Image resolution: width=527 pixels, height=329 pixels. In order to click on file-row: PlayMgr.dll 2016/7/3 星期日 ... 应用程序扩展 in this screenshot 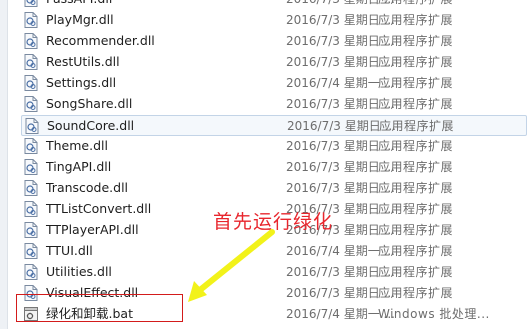, I will do `click(274, 20)`.